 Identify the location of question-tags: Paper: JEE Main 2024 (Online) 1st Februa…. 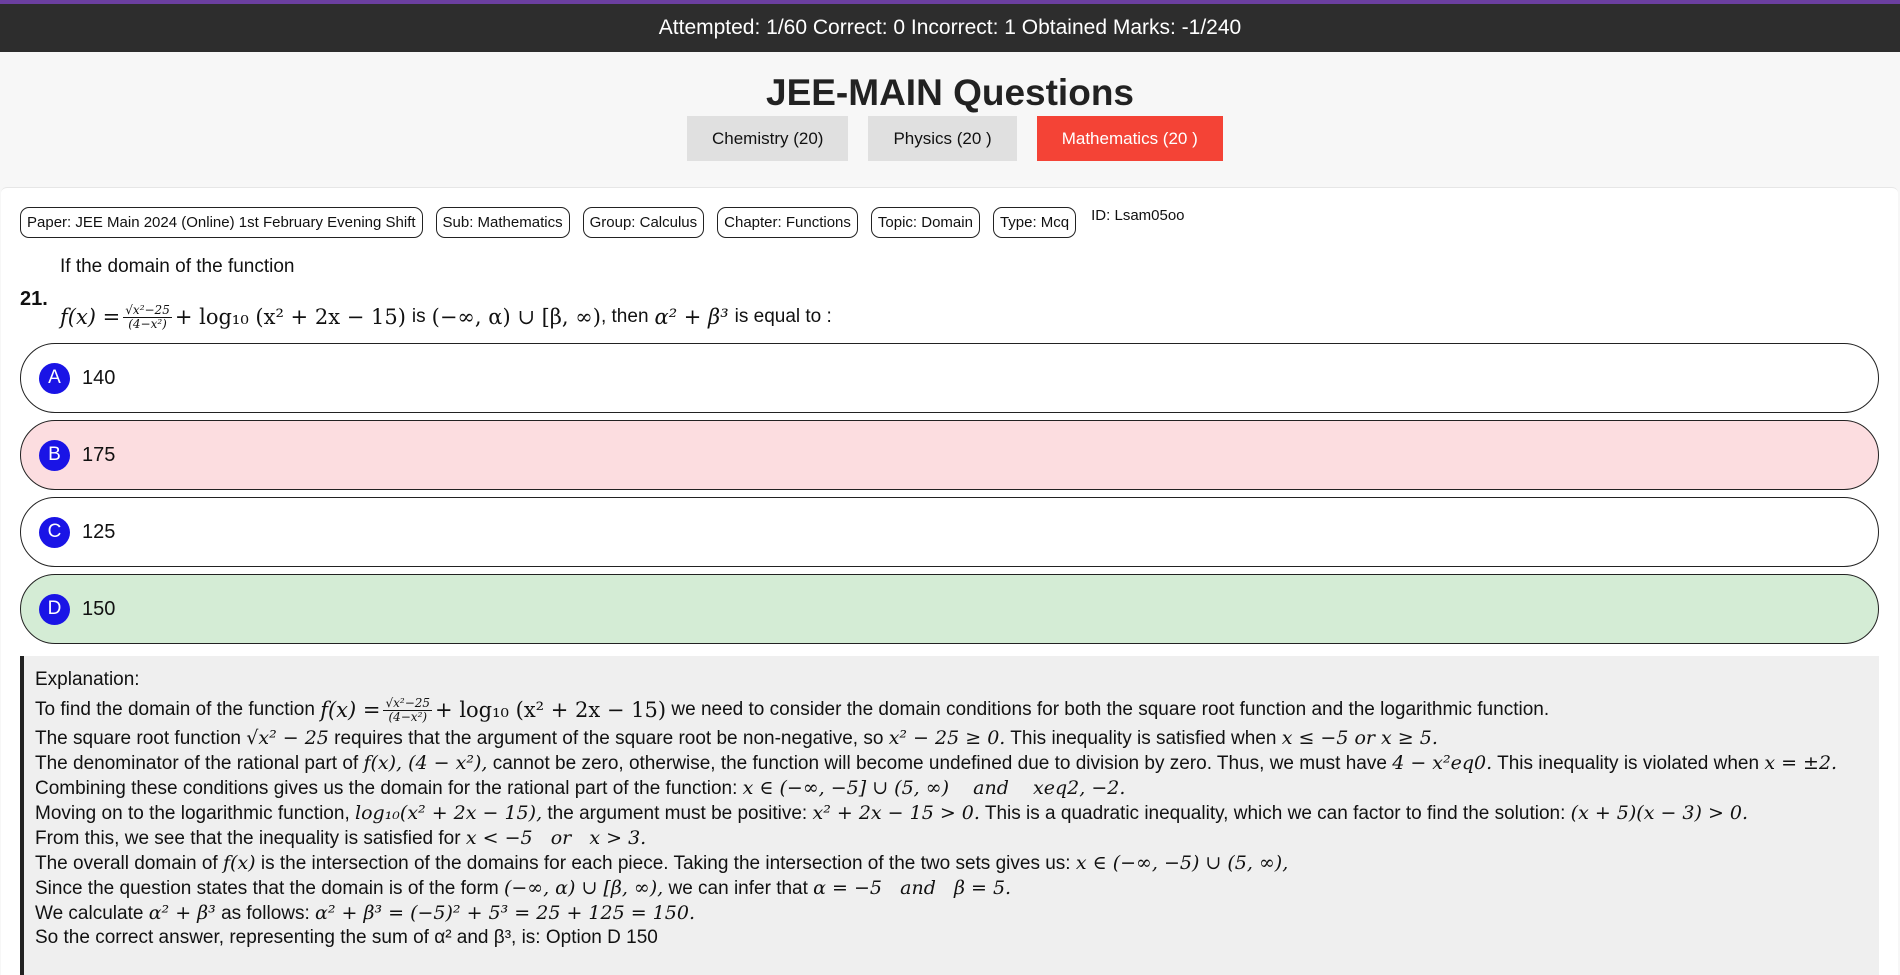
(602, 222).